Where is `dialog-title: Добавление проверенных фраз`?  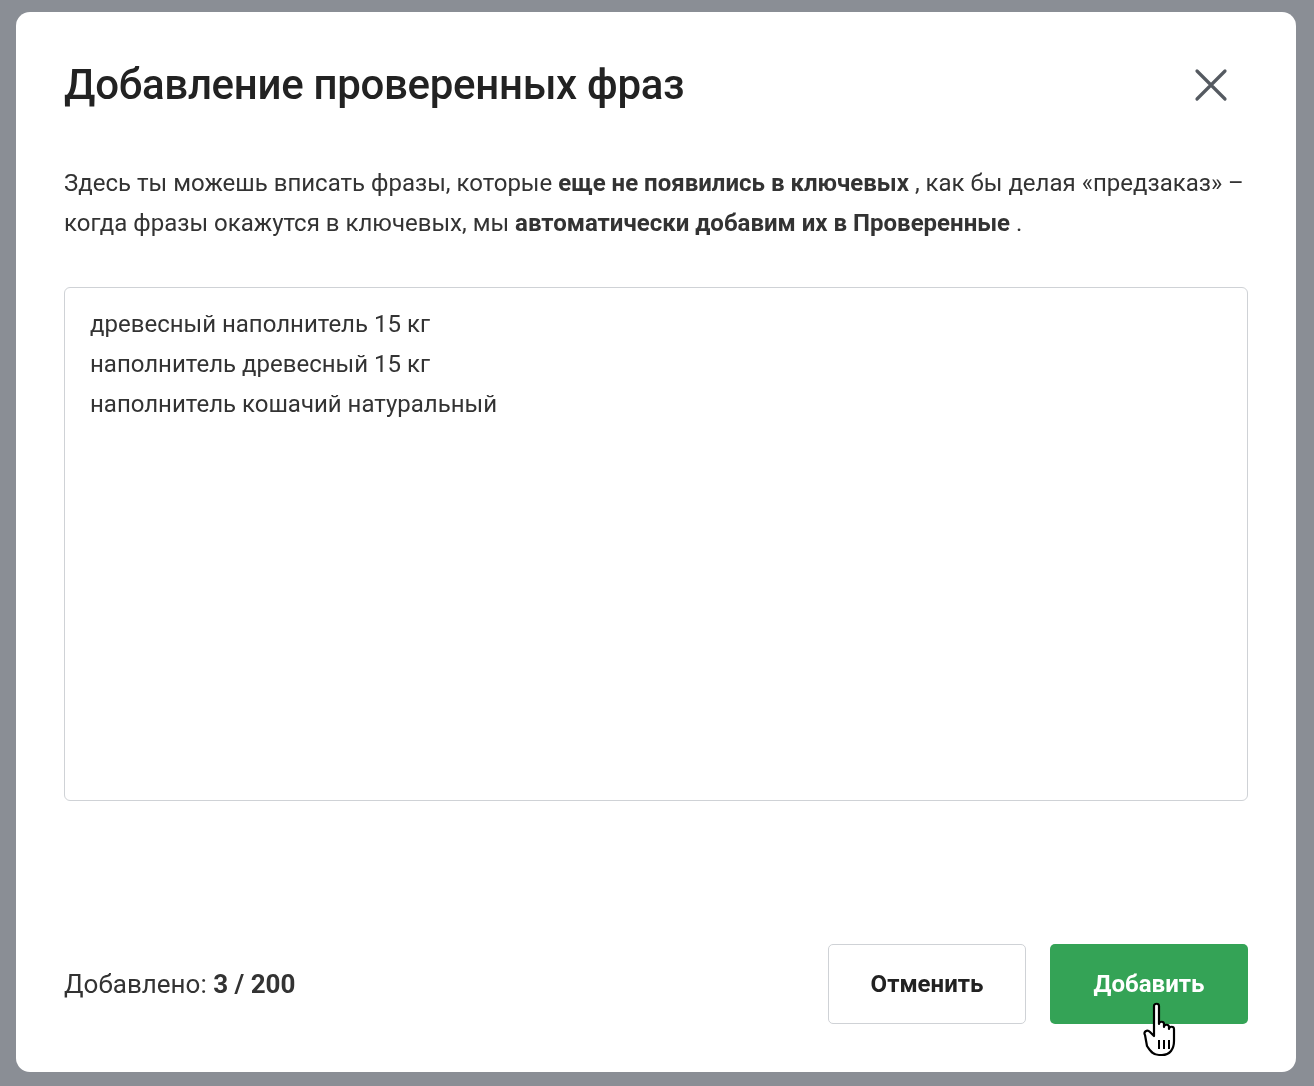
dialog-title: Добавление проверенных фраз is located at coordinates (374, 84).